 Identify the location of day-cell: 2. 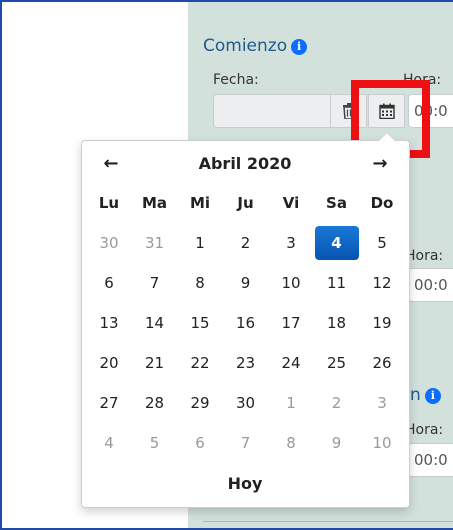
(246, 243).